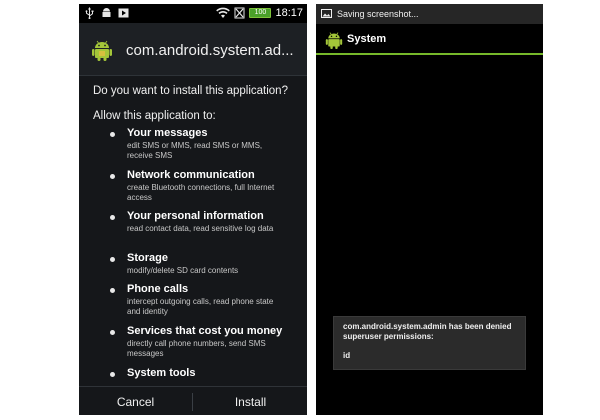 The image size is (600, 420). What do you see at coordinates (106, 12) in the screenshot?
I see `android-debug-icon` at bounding box center [106, 12].